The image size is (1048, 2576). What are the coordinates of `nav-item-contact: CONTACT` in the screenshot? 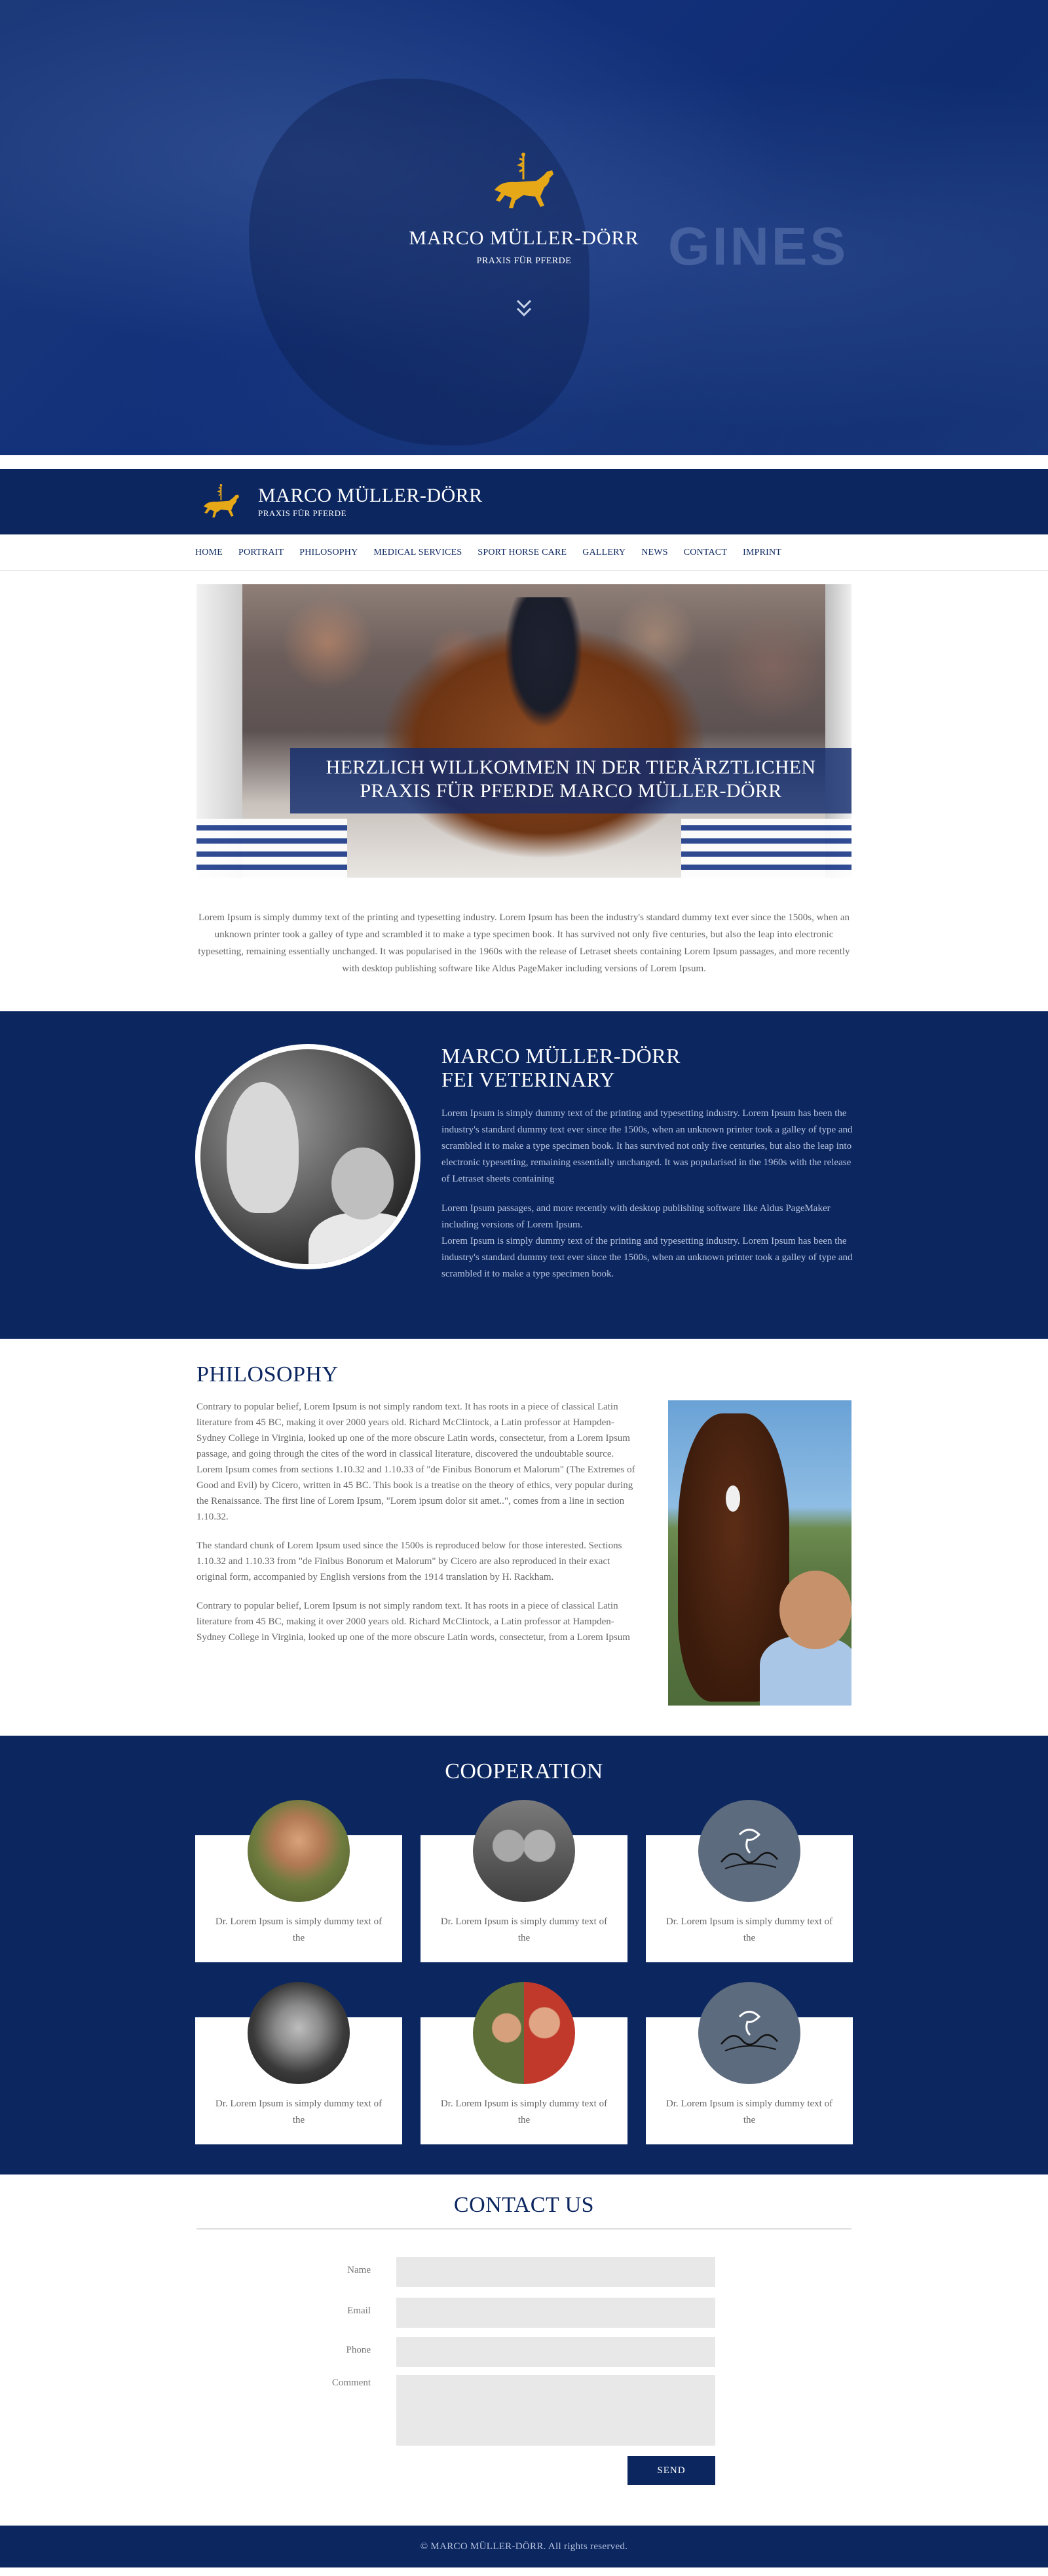 It's located at (706, 553).